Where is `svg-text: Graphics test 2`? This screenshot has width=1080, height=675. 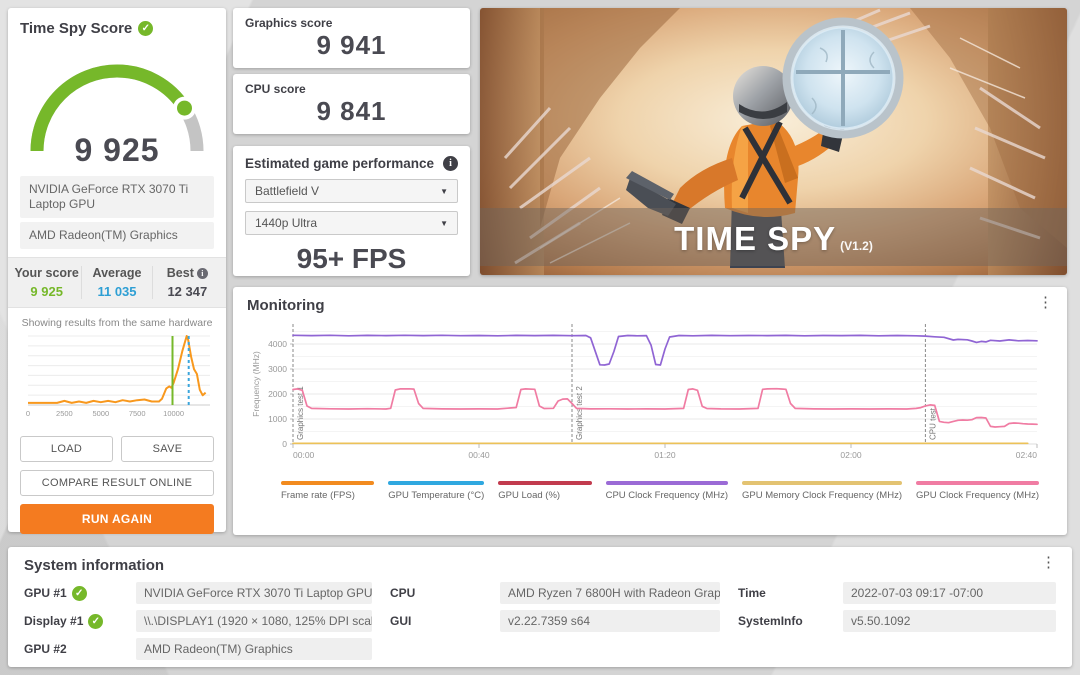
svg-text: Graphics test 2 is located at coordinates (579, 413).